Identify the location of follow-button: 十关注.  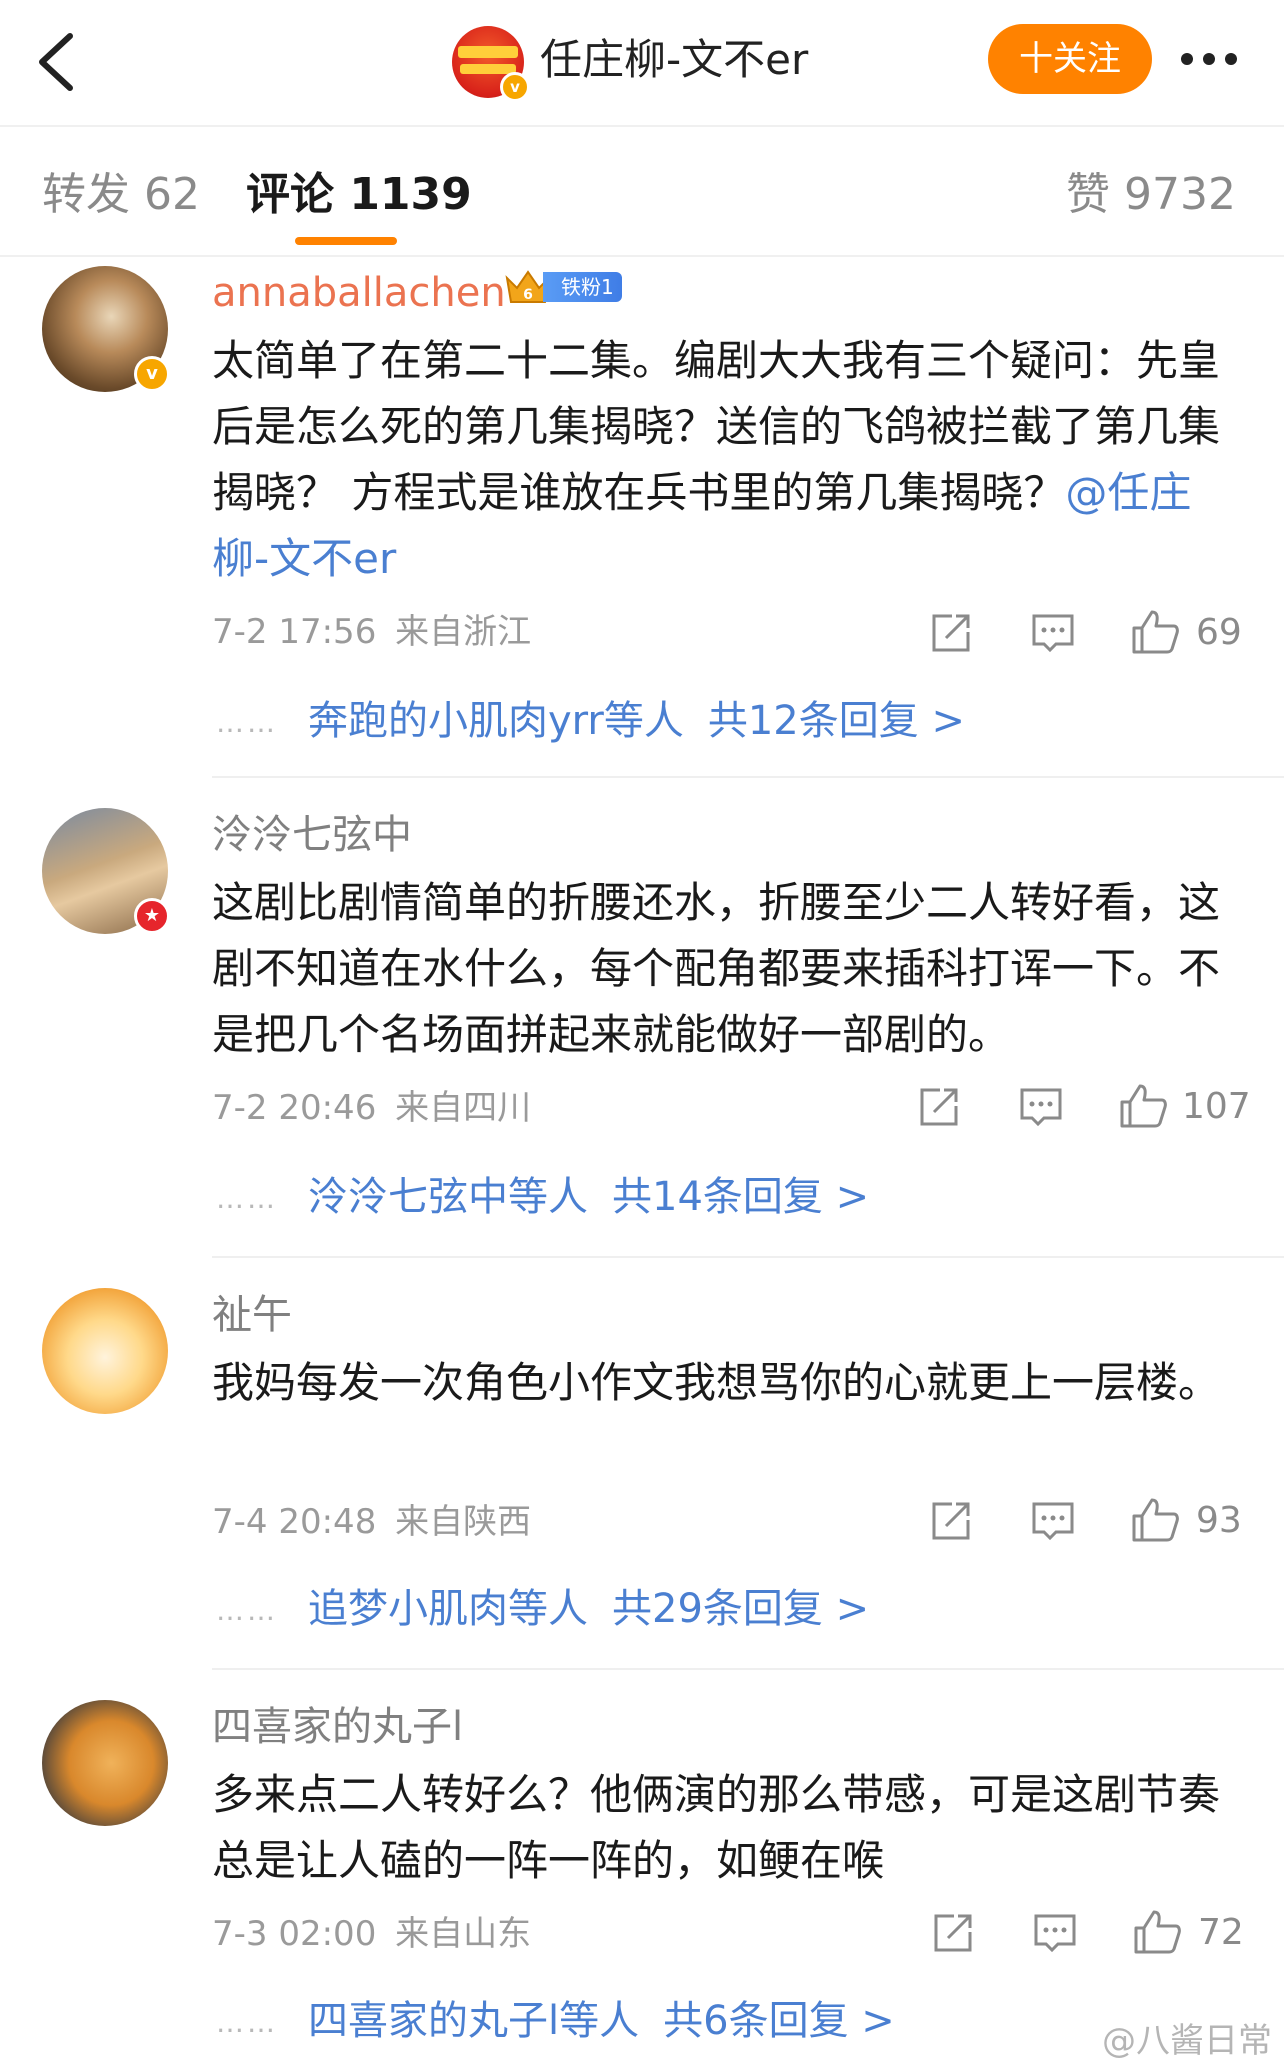
(1070, 59).